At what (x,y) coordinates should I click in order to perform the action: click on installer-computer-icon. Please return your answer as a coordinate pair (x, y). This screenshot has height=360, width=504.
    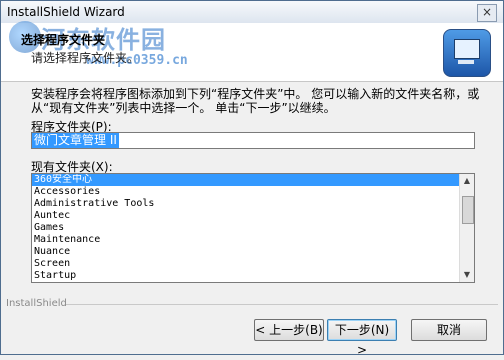
    Looking at the image, I should click on (467, 53).